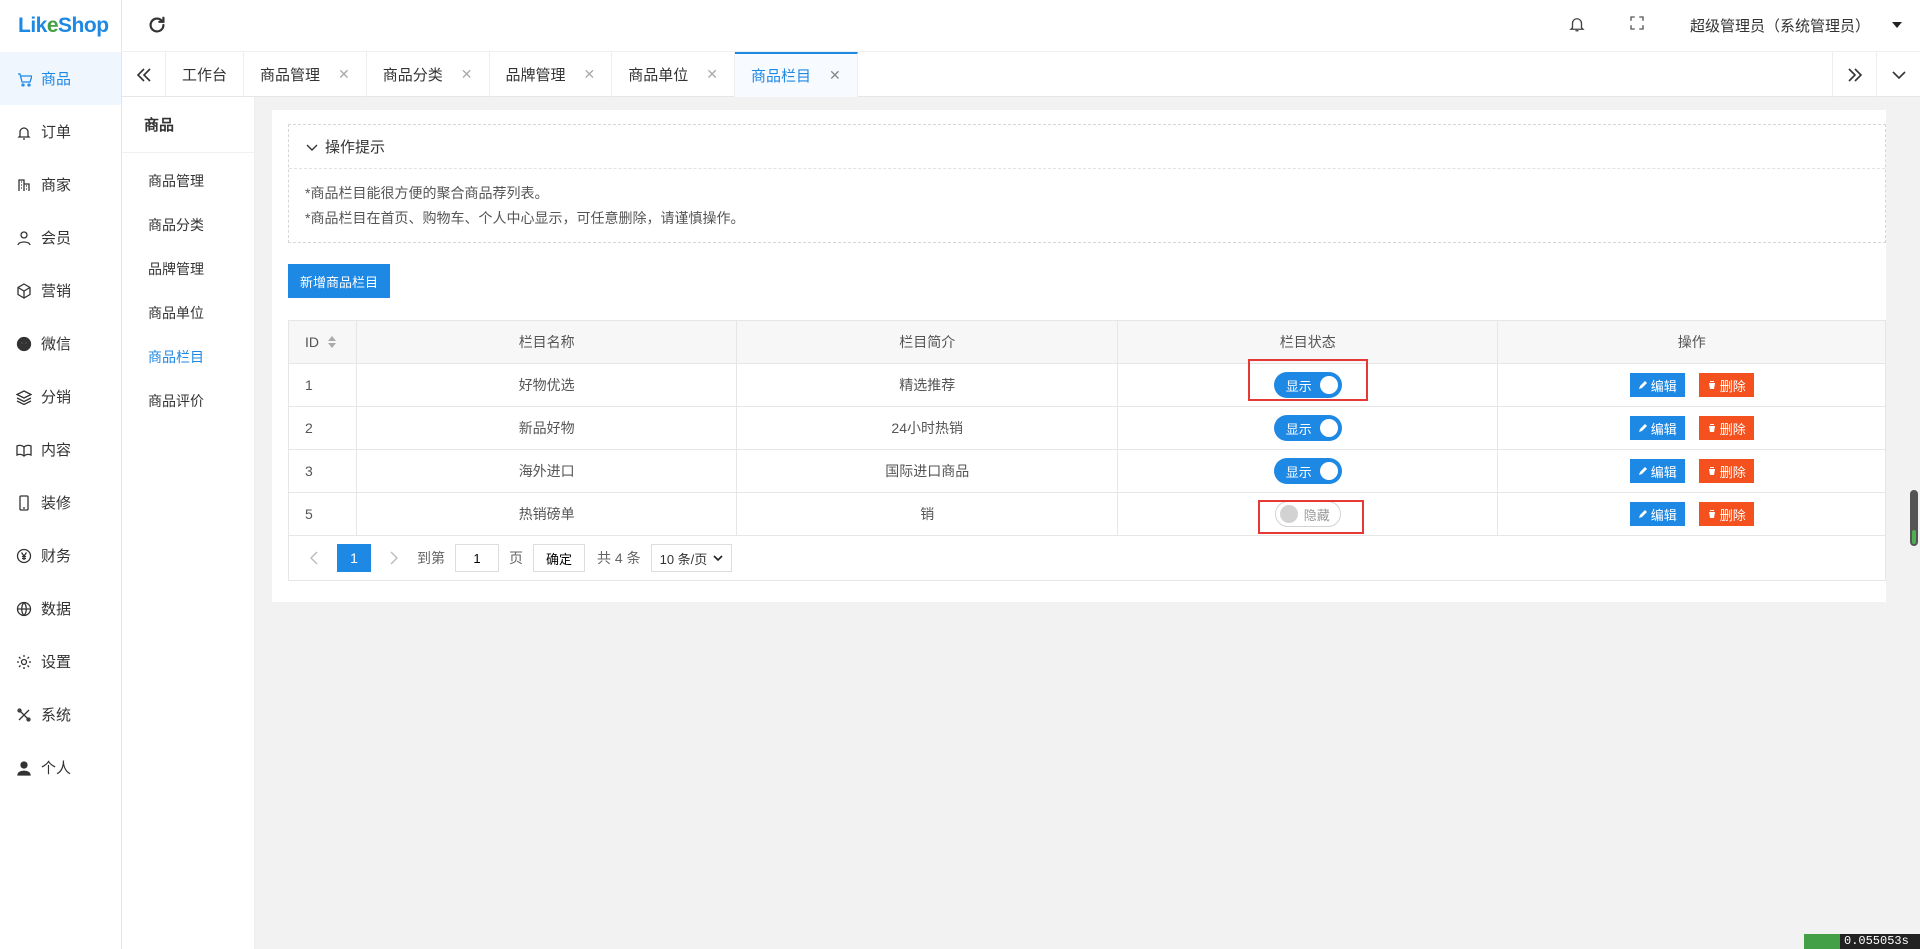 This screenshot has height=949, width=1920. Describe the element at coordinates (60, 608) in the screenshot. I see `sidebar-item-10: 数据` at that location.